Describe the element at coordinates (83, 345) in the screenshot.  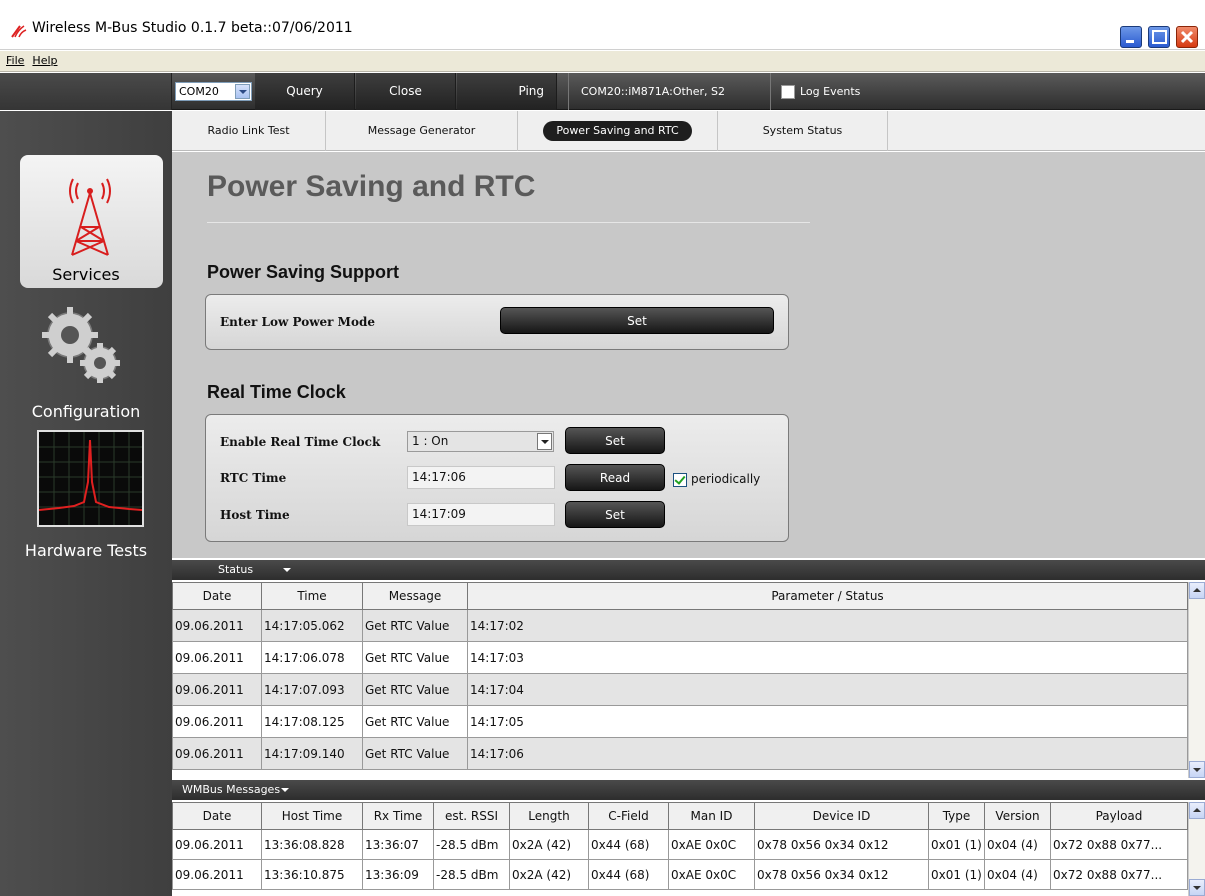
I see `gears-icon` at that location.